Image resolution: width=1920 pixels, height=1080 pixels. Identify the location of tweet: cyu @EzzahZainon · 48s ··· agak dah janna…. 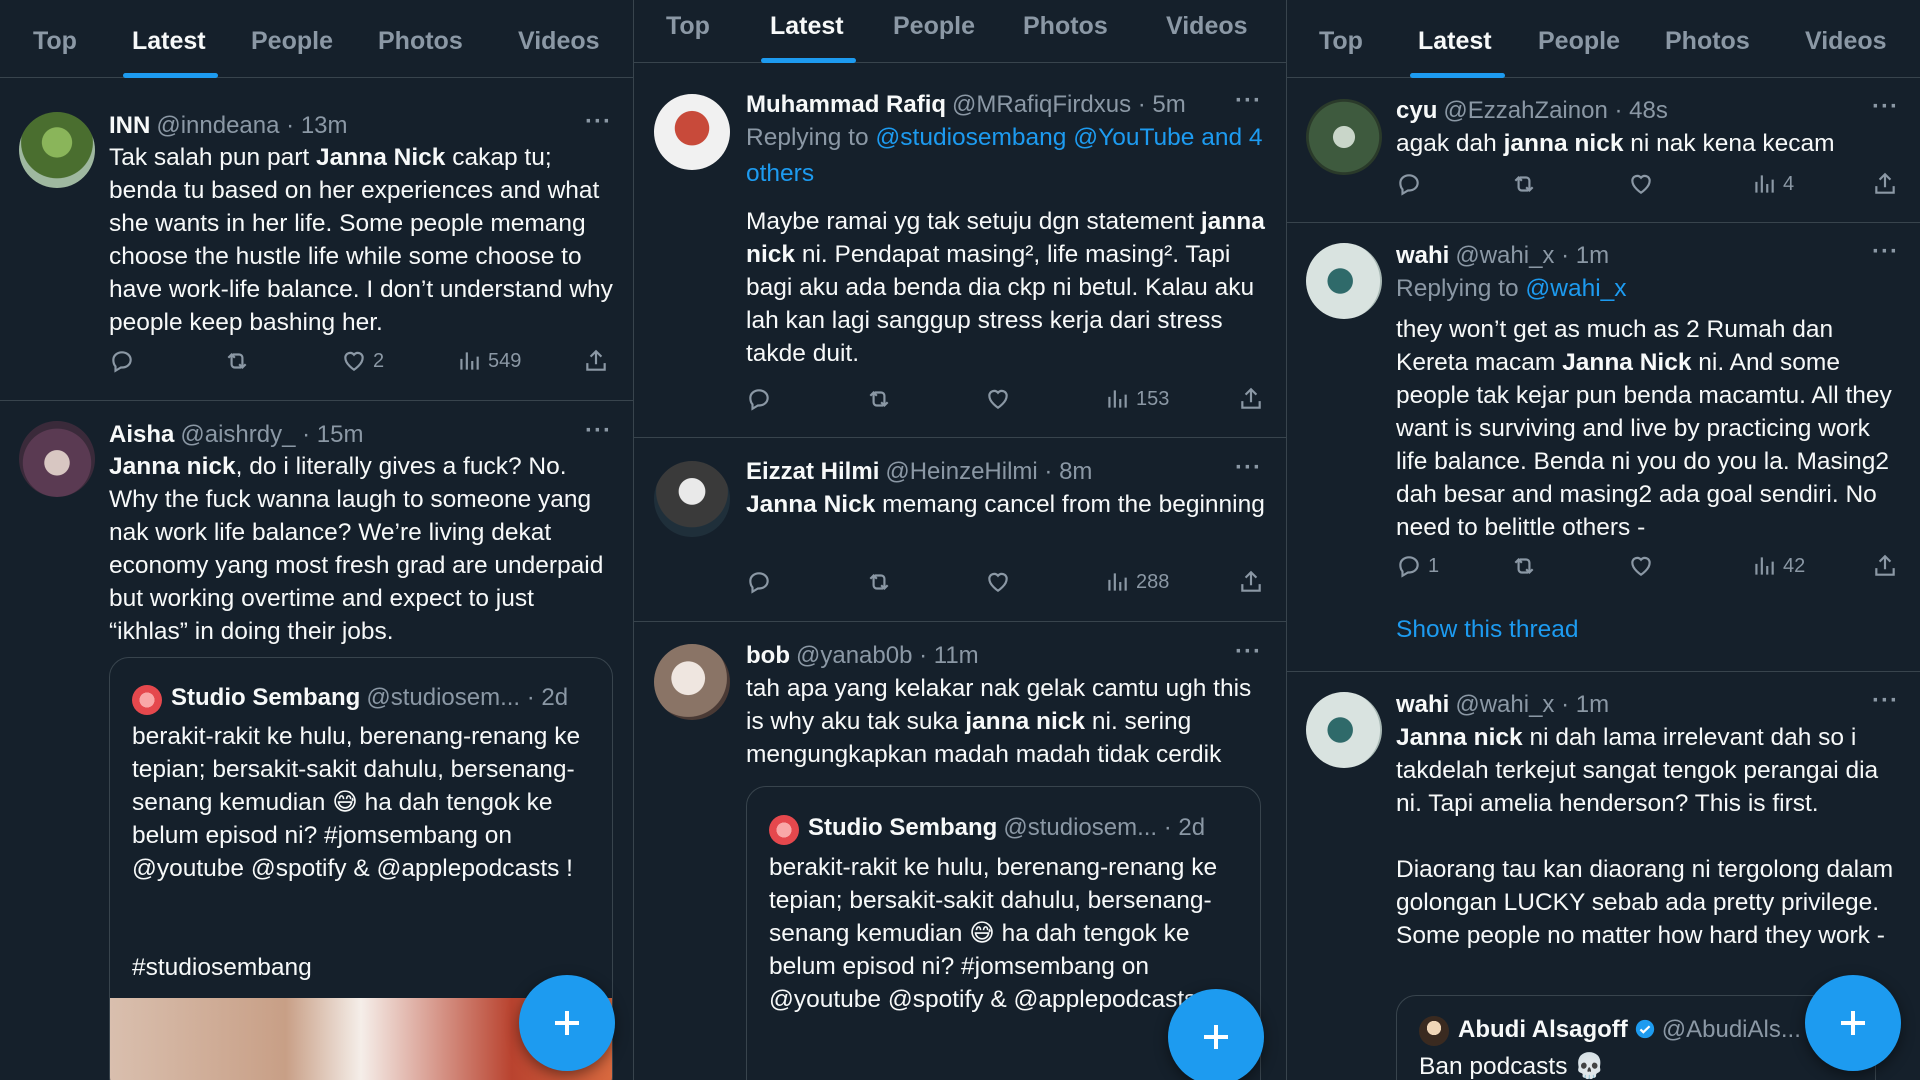
(1603, 151).